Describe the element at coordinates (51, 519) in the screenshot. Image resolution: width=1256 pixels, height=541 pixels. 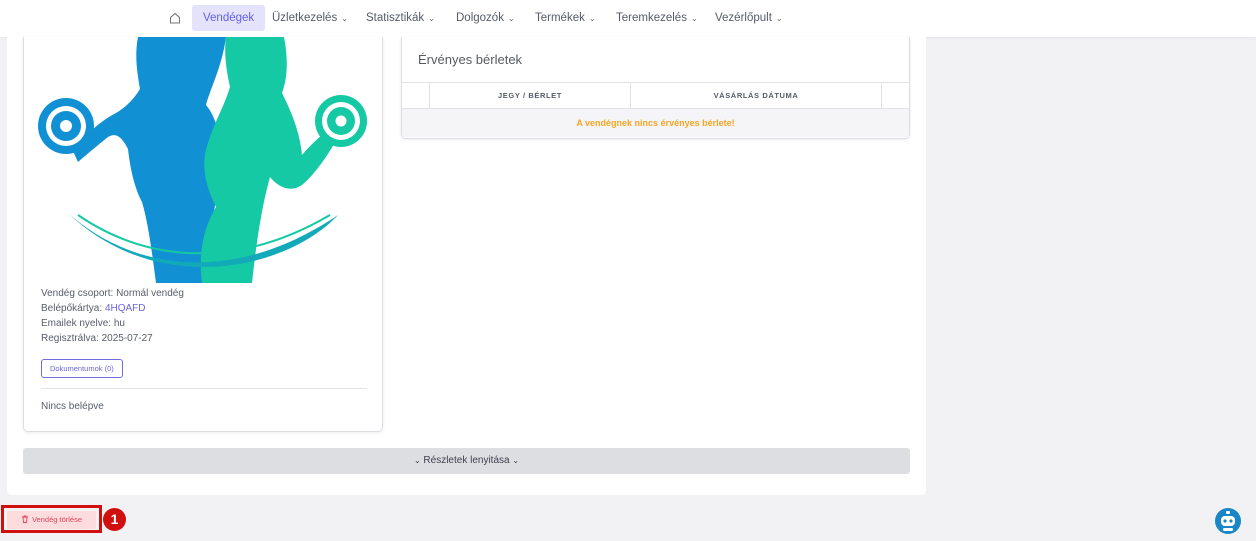
I see `annotation-highlight-box` at that location.